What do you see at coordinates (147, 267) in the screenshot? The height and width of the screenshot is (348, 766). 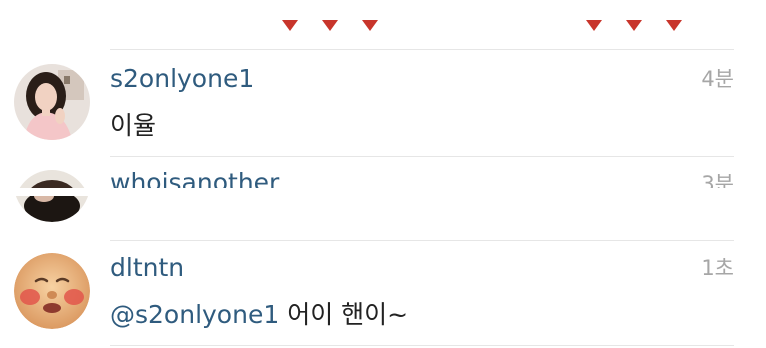 I see `comment-username: dltntn` at bounding box center [147, 267].